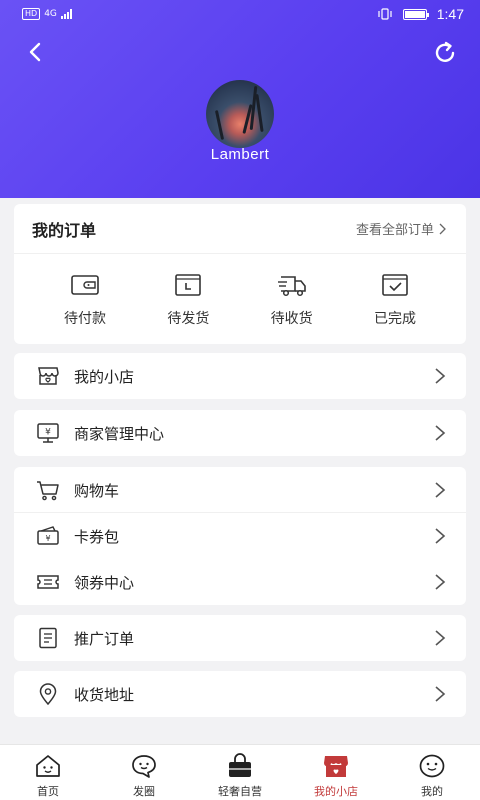 This screenshot has height=800, width=480. Describe the element at coordinates (188, 319) in the screenshot. I see `order-item-label: 待发货` at that location.